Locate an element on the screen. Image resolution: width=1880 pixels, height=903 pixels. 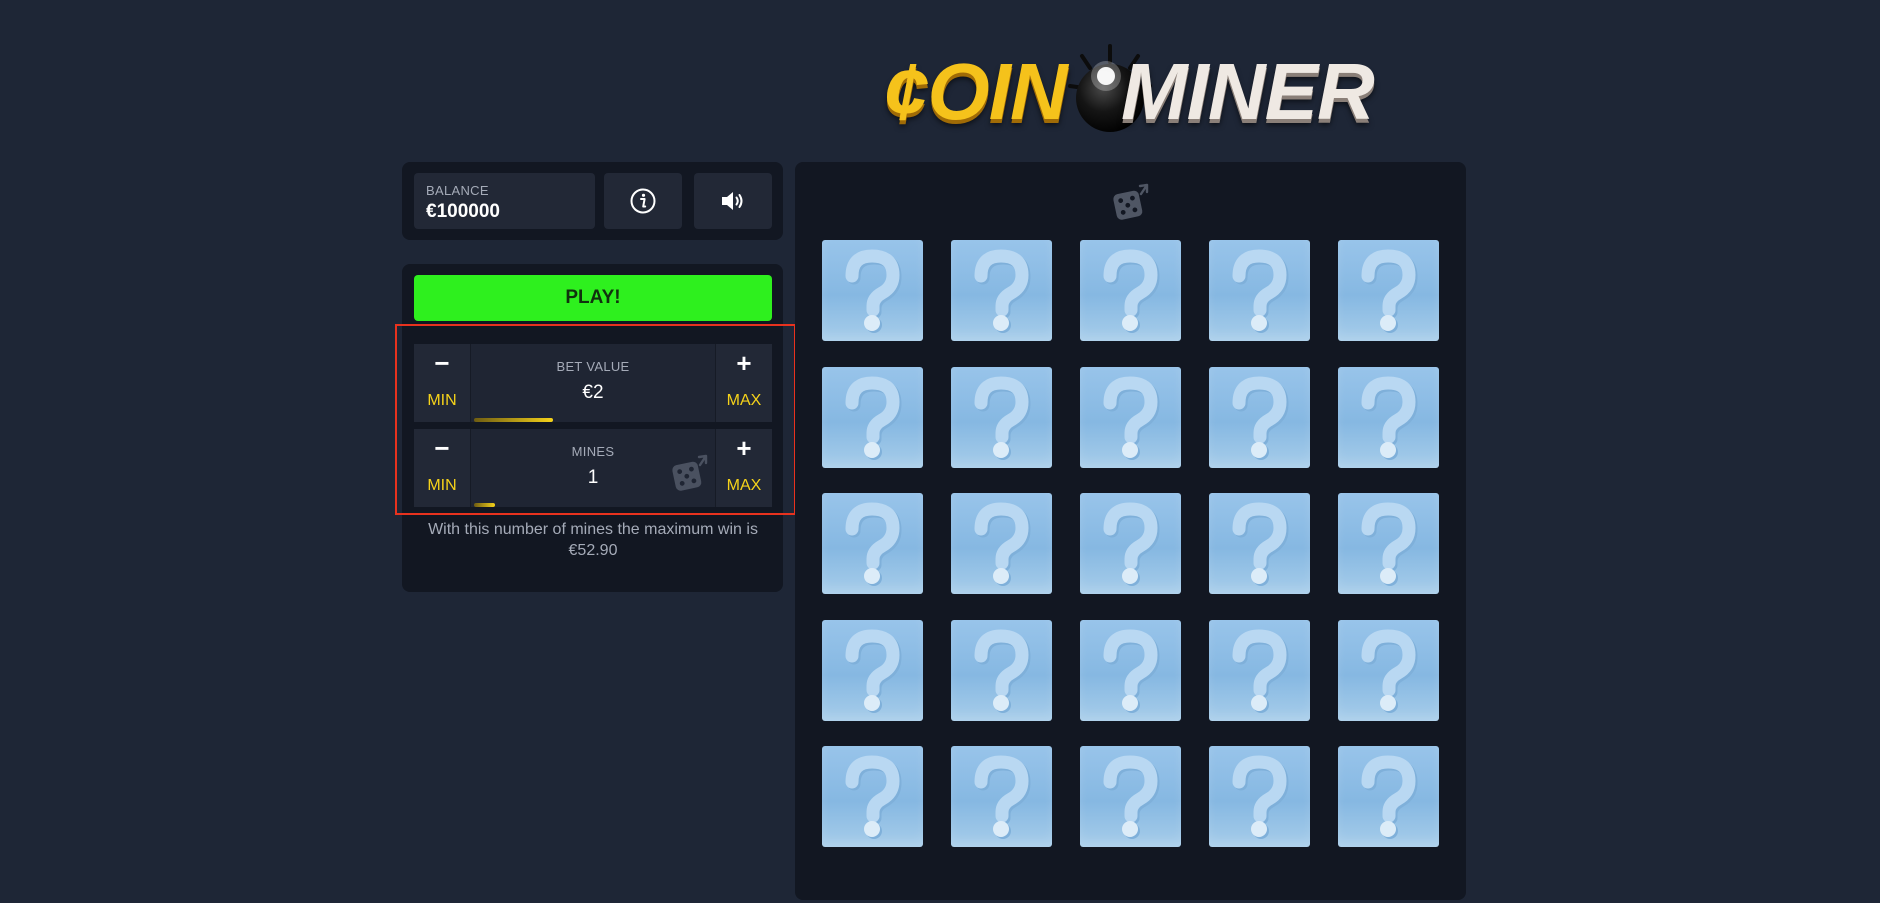
mines-decrease-button: − MIN is located at coordinates (442, 468).